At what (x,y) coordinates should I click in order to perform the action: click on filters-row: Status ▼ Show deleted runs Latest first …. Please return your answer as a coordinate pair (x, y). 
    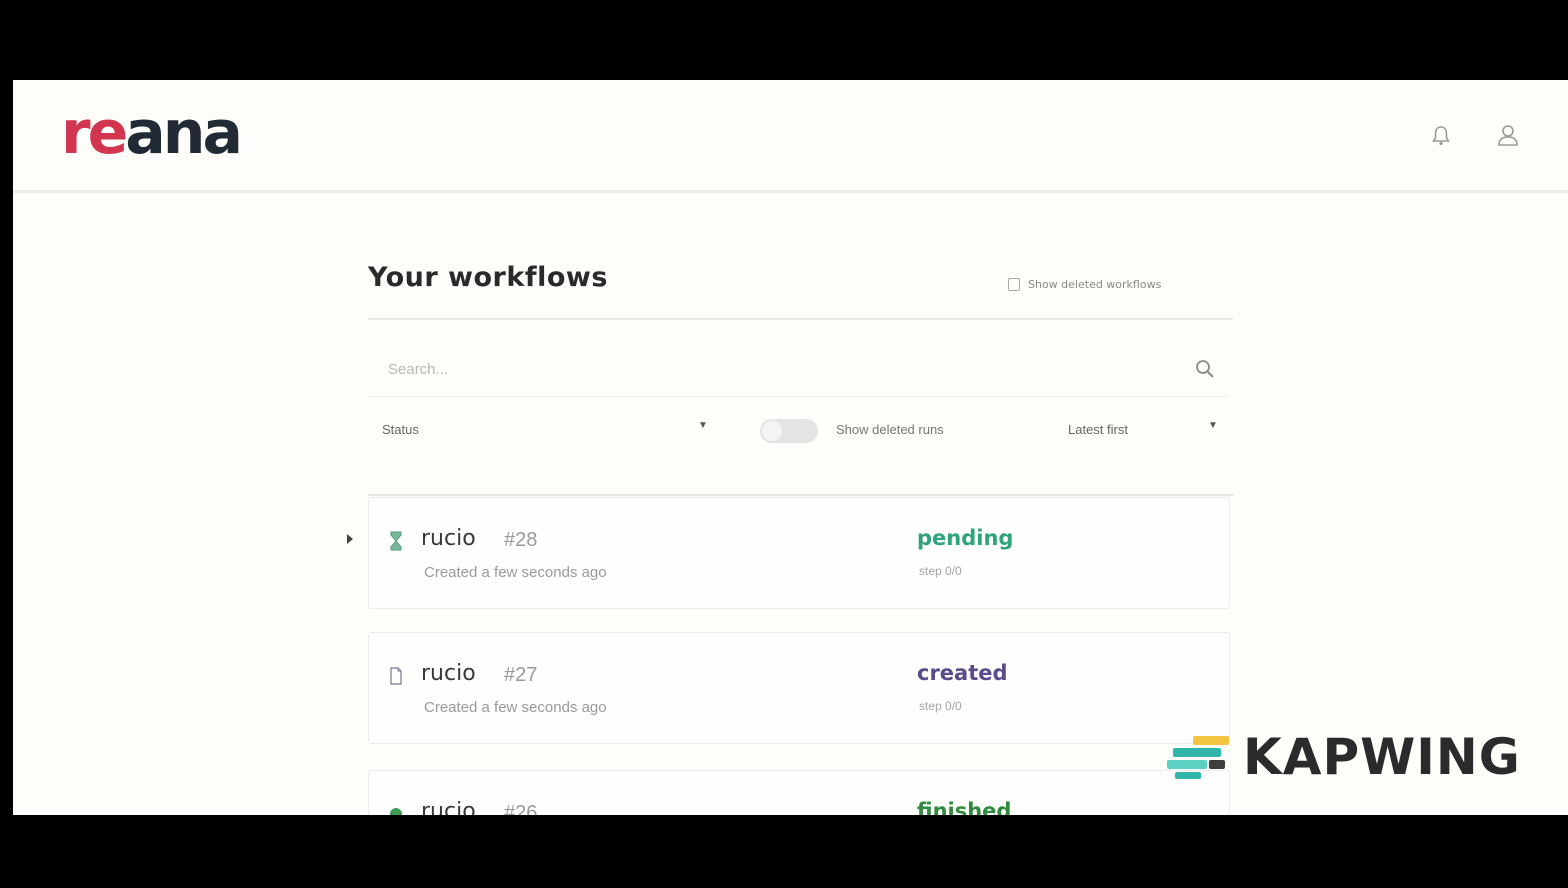
    Looking at the image, I should click on (798, 430).